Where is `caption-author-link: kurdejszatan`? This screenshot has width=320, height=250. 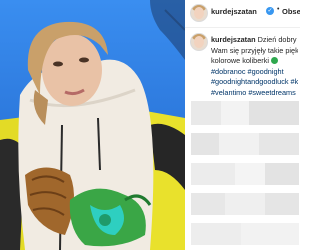 caption-author-link: kurdejszatan is located at coordinates (233, 39).